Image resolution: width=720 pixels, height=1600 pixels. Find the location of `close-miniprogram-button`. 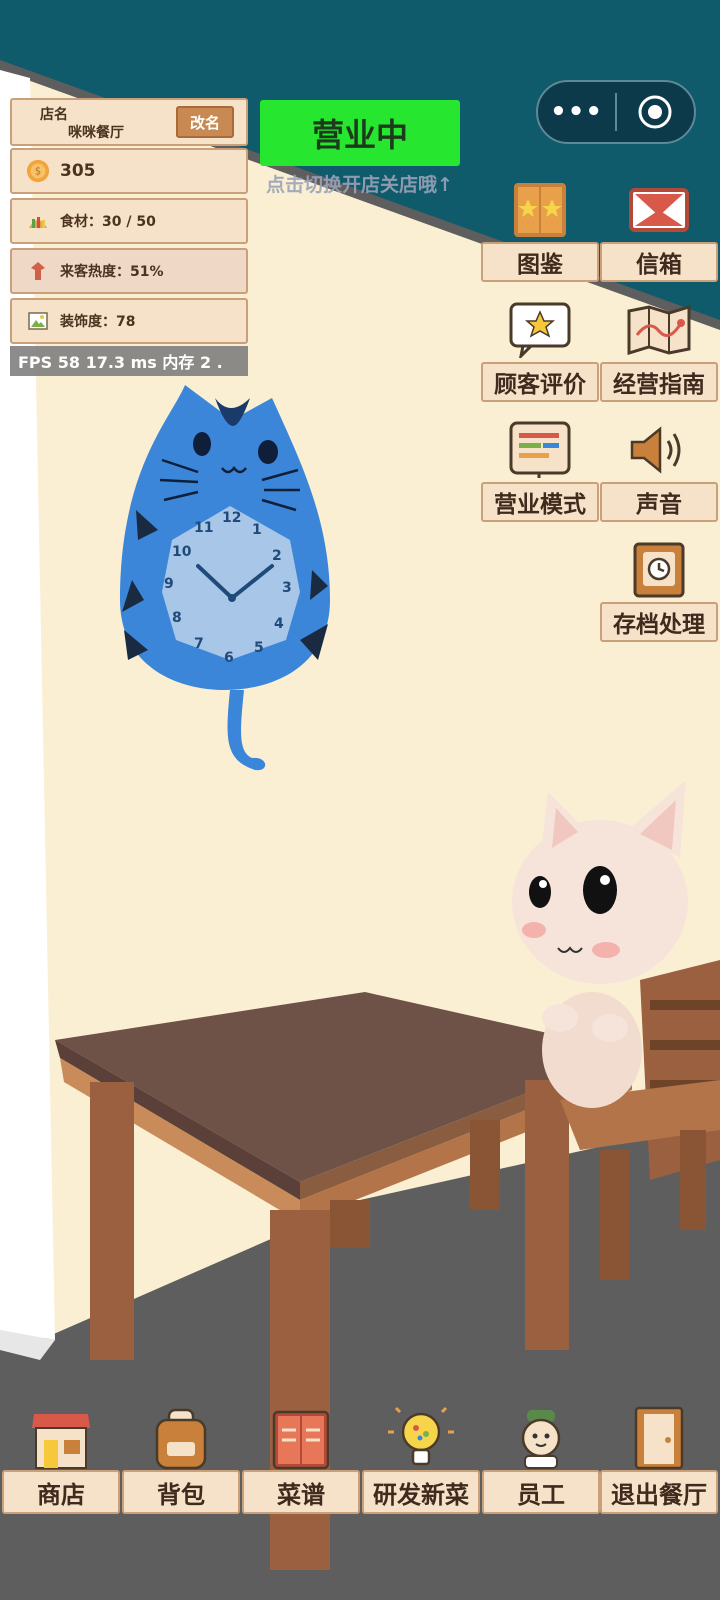

close-miniprogram-button is located at coordinates (655, 112).